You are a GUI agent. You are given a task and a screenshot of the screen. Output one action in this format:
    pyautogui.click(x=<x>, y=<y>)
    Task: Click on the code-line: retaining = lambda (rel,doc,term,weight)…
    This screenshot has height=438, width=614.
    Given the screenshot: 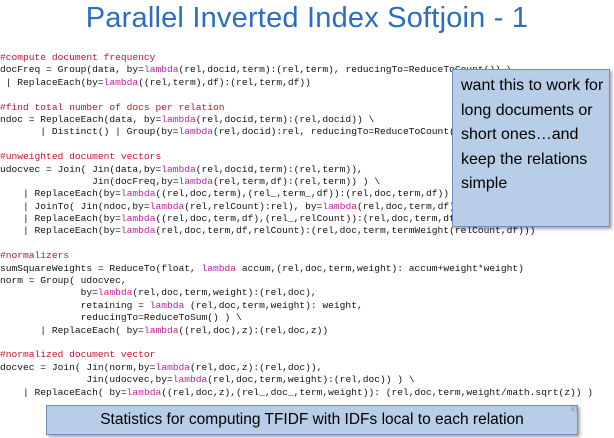 What is the action you would take?
    pyautogui.click(x=181, y=305)
    